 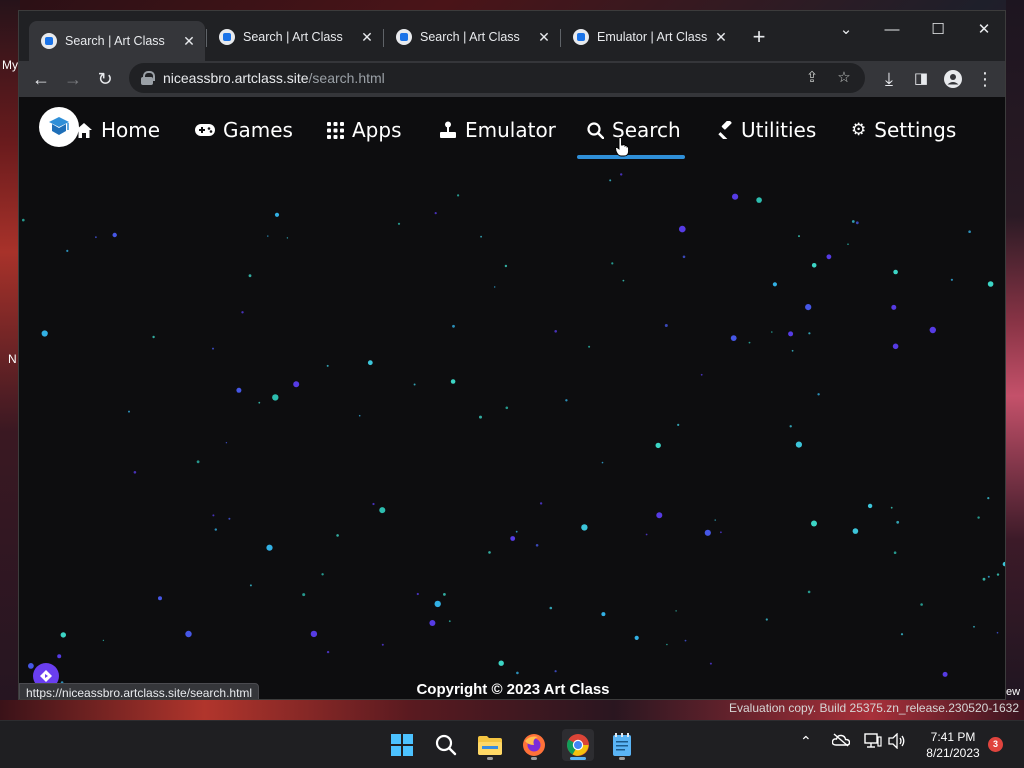 What do you see at coordinates (889, 79) in the screenshot?
I see `downloads-icon: ⤓` at bounding box center [889, 79].